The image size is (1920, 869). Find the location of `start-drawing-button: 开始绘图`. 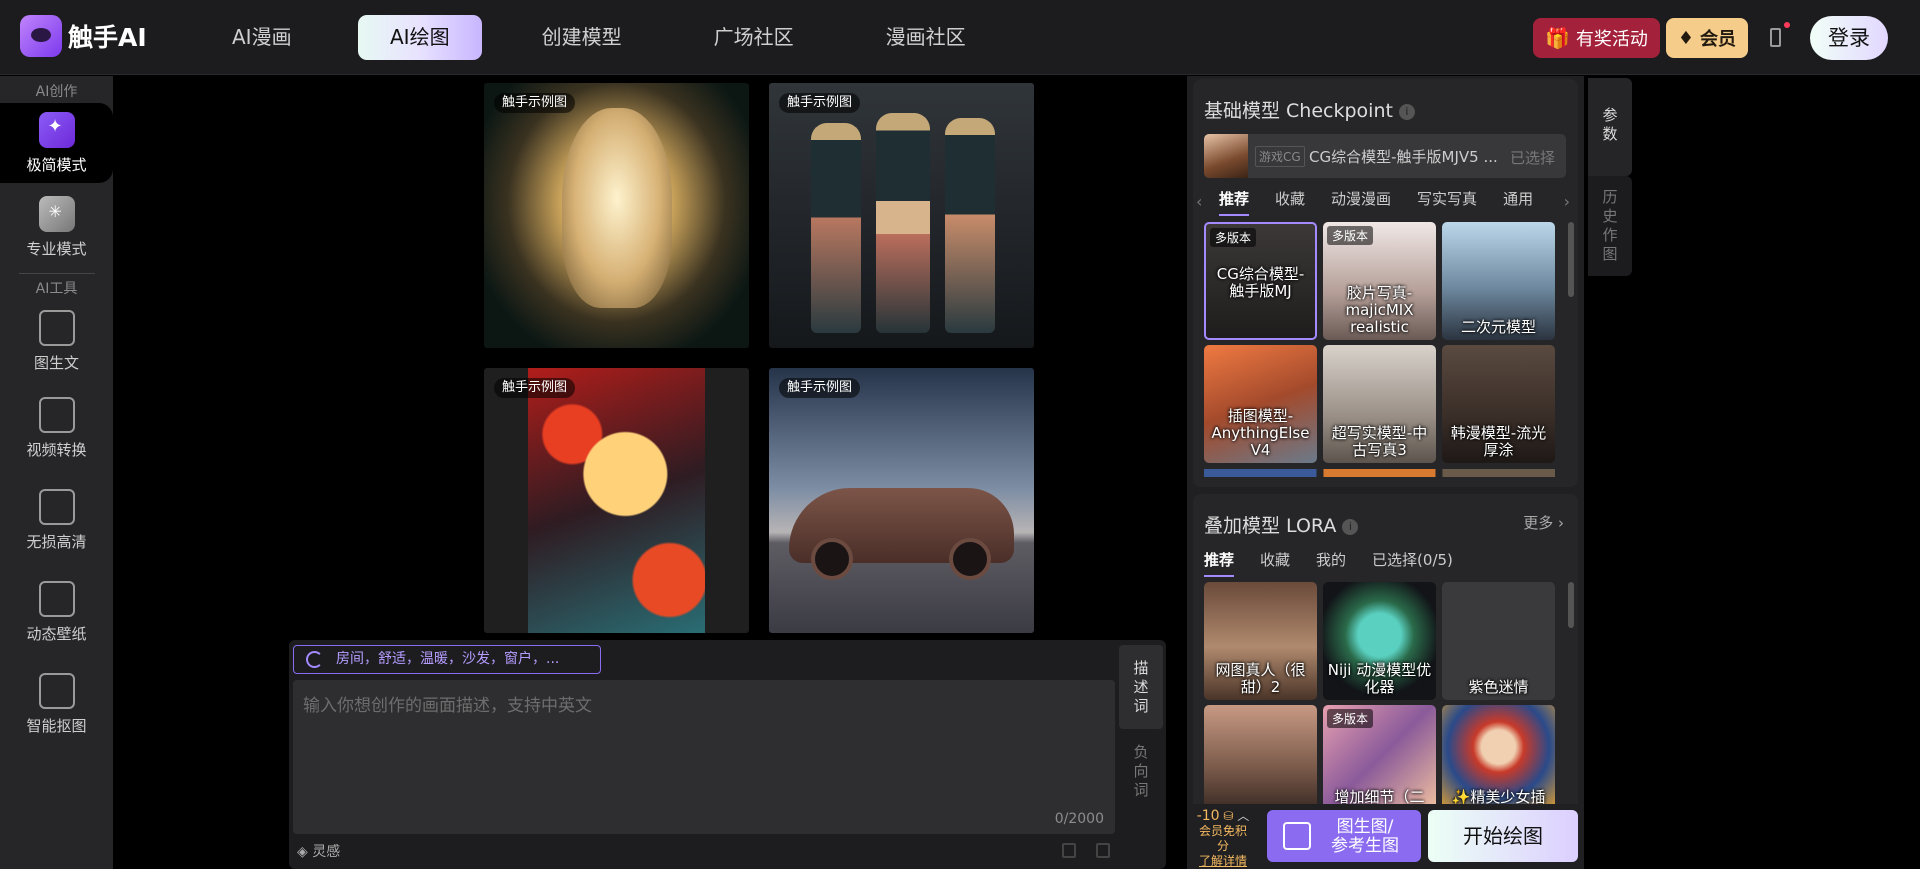

start-drawing-button: 开始绘图 is located at coordinates (1503, 836).